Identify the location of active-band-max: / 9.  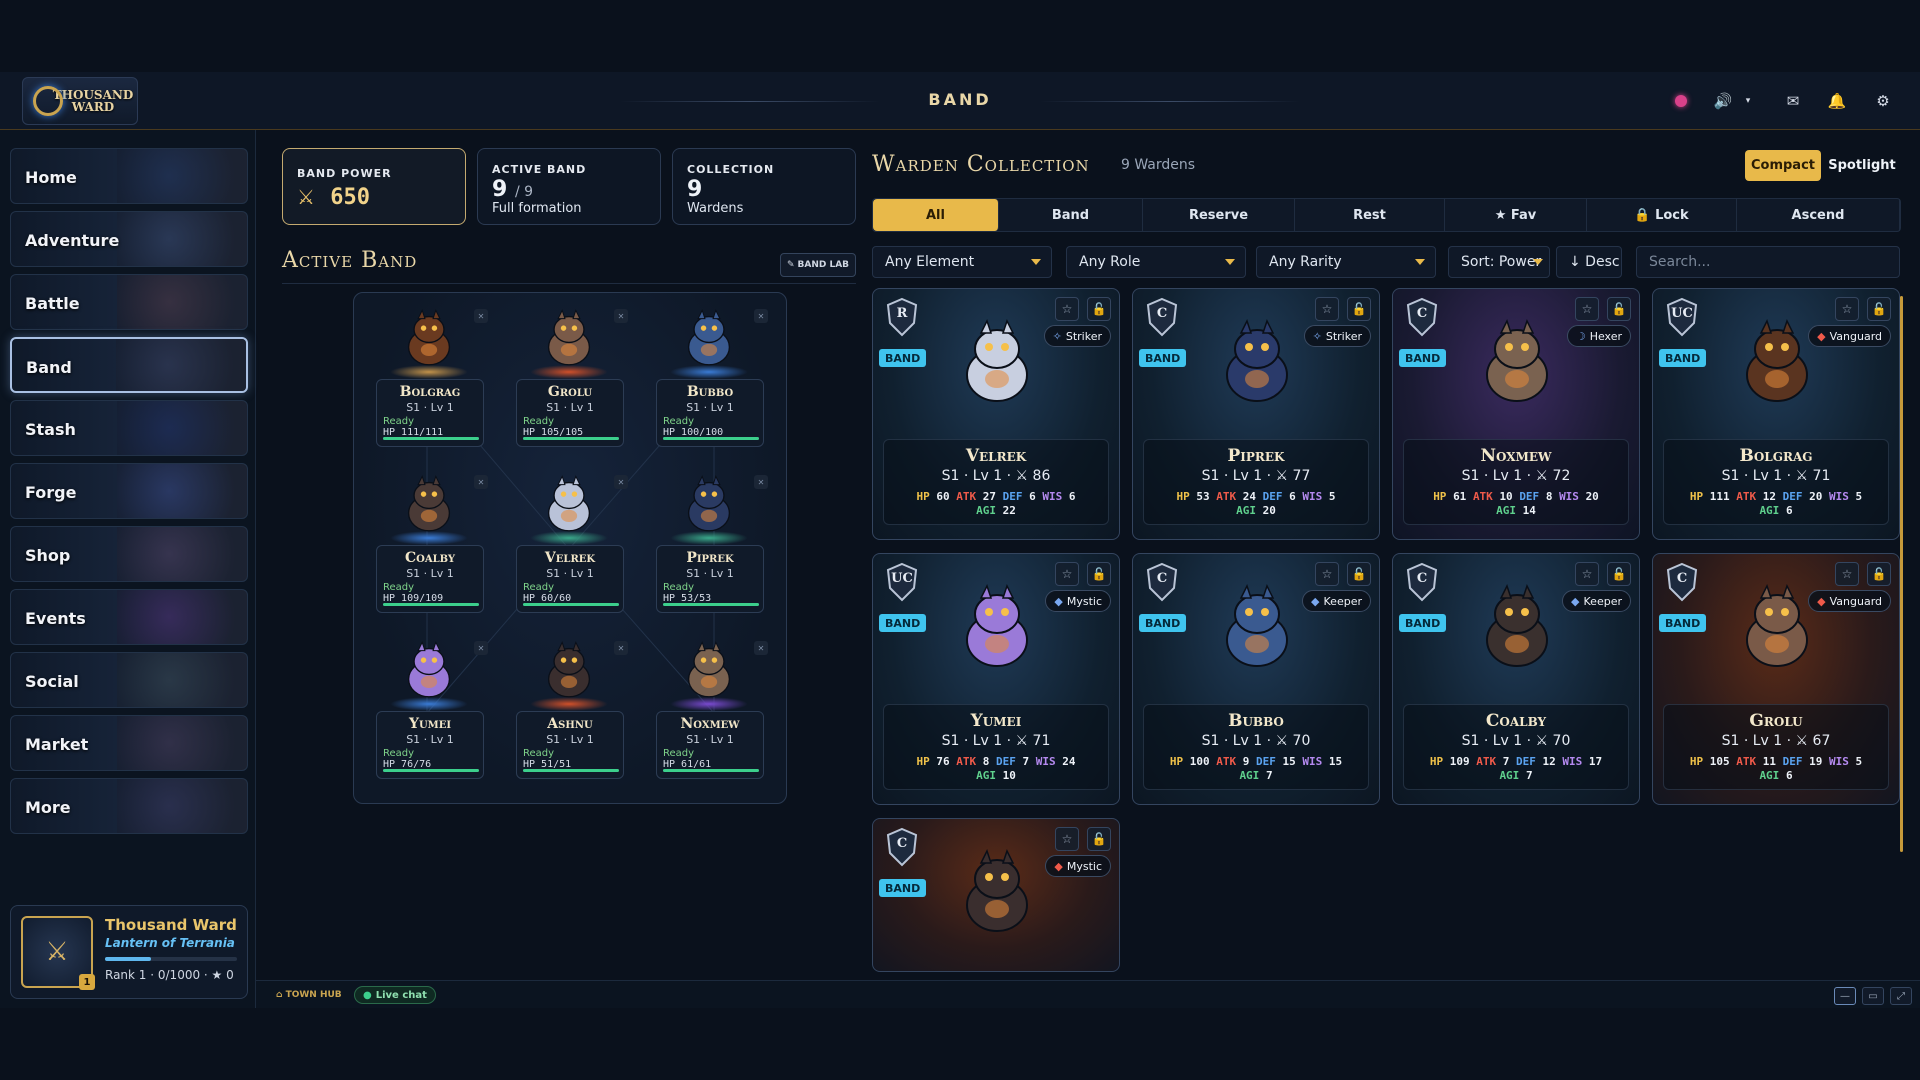
(524, 192).